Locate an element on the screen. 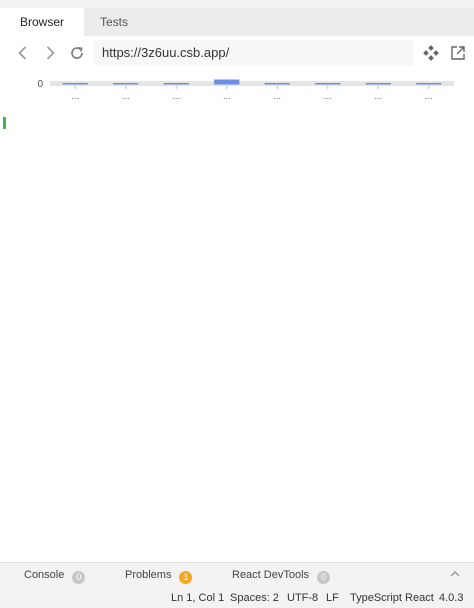  diamond-grid-icon is located at coordinates (431, 53).